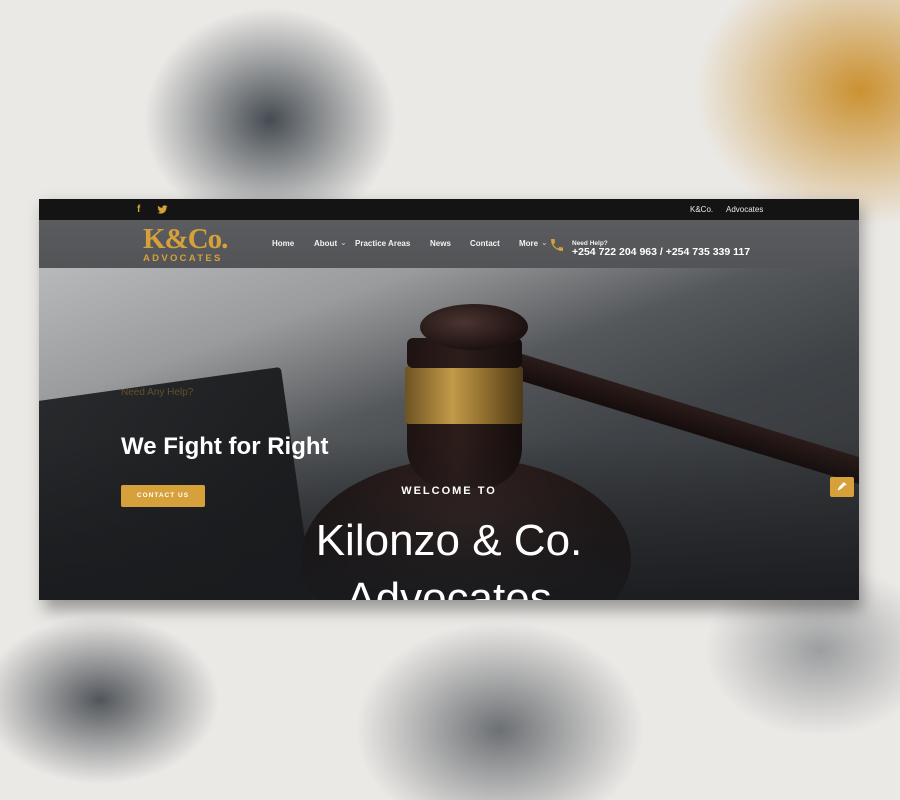  I want to click on nav-about: About, so click(325, 243).